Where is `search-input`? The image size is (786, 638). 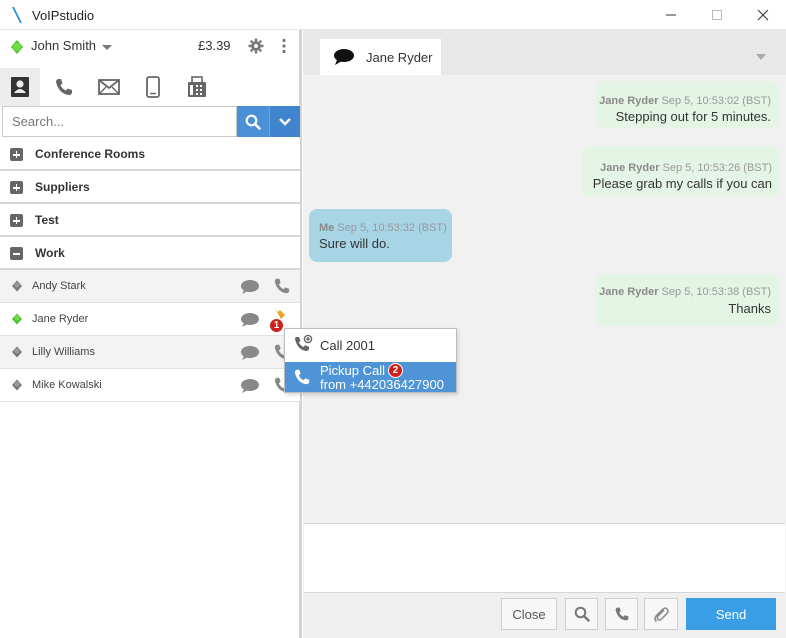 search-input is located at coordinates (119, 121).